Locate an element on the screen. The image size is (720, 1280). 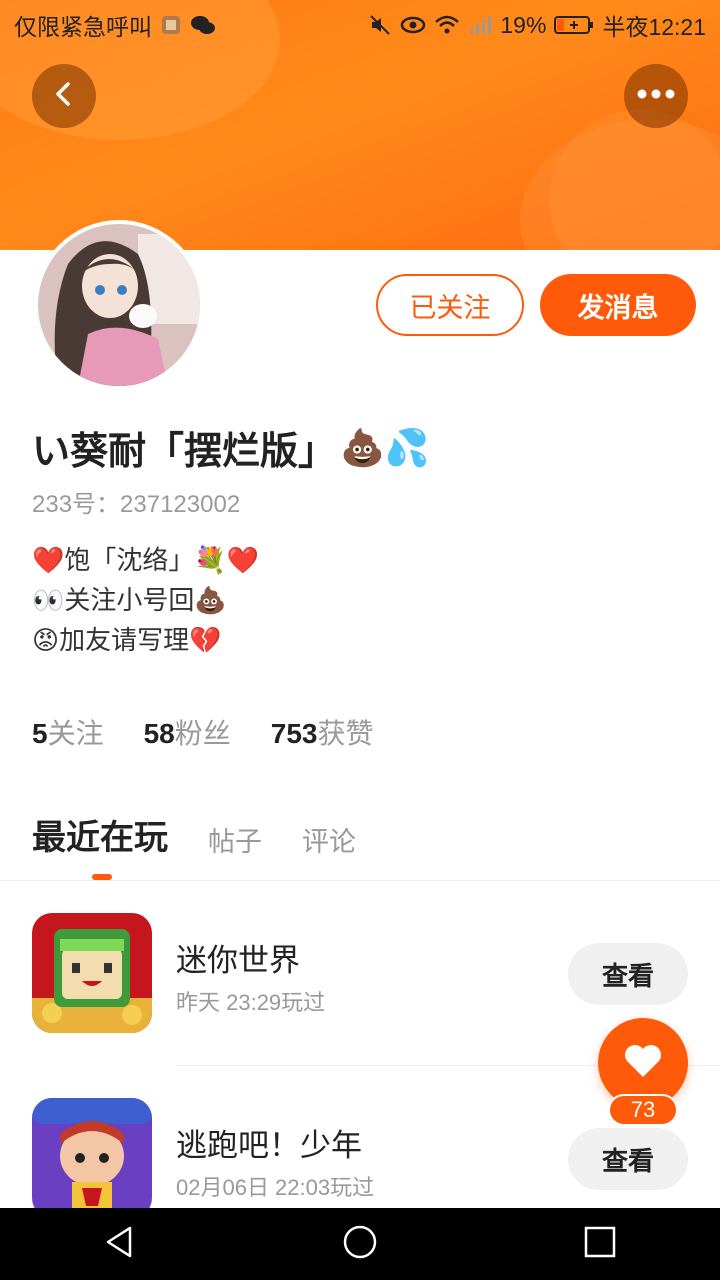
carrier-text: 仅限紧急呼叫 is located at coordinates (83, 27).